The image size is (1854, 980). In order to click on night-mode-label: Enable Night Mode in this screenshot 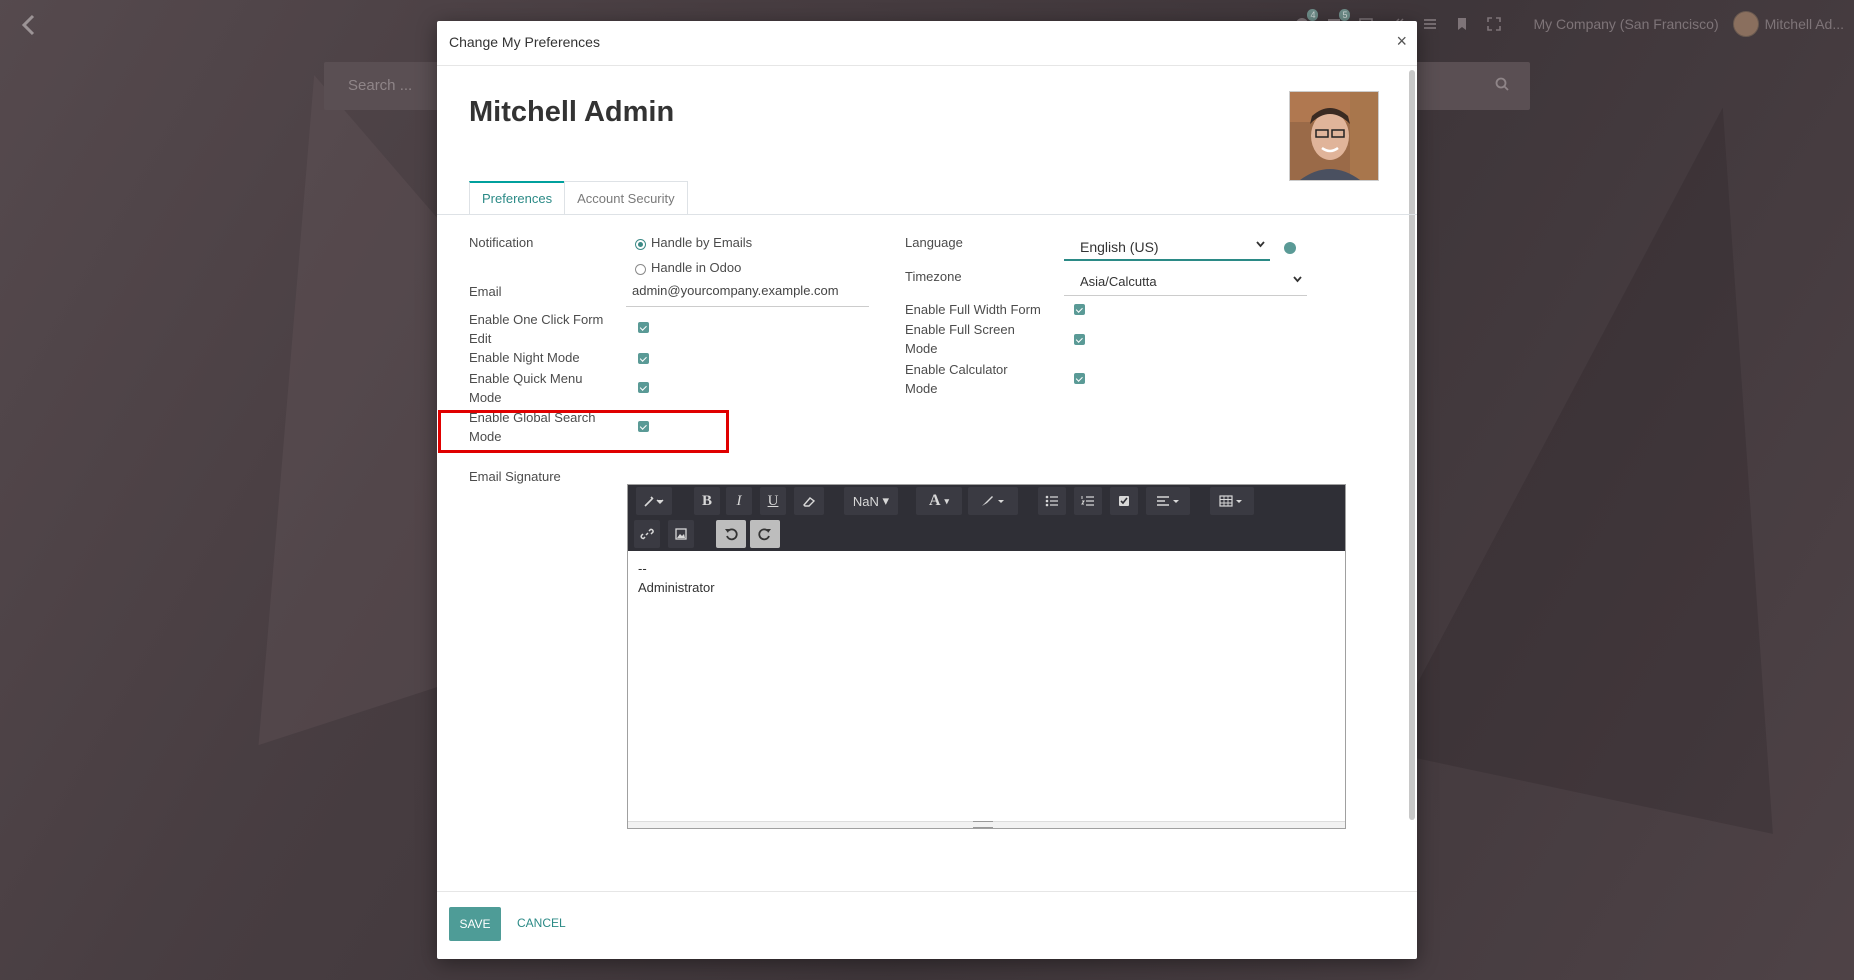, I will do `click(524, 357)`.